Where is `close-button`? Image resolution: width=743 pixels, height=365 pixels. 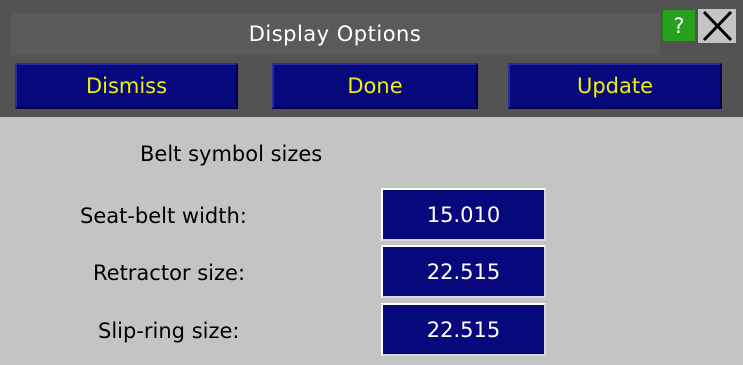
close-button is located at coordinates (717, 26).